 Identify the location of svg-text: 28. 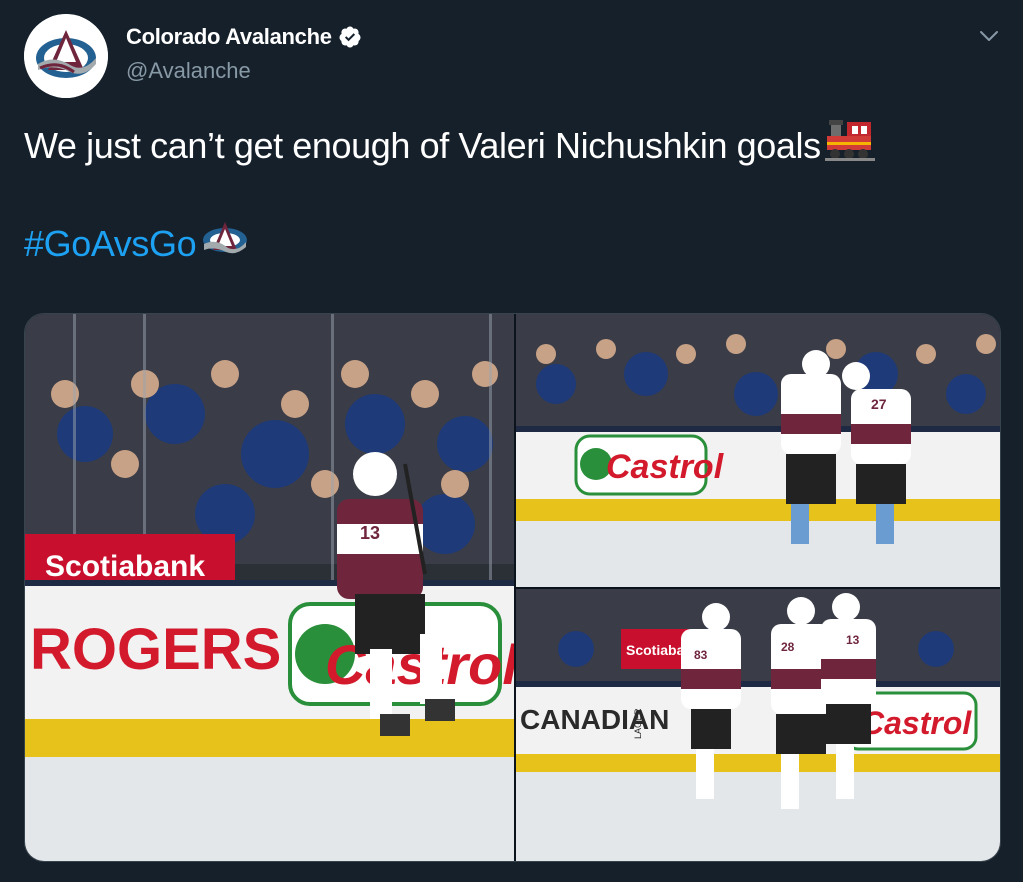
(788, 647).